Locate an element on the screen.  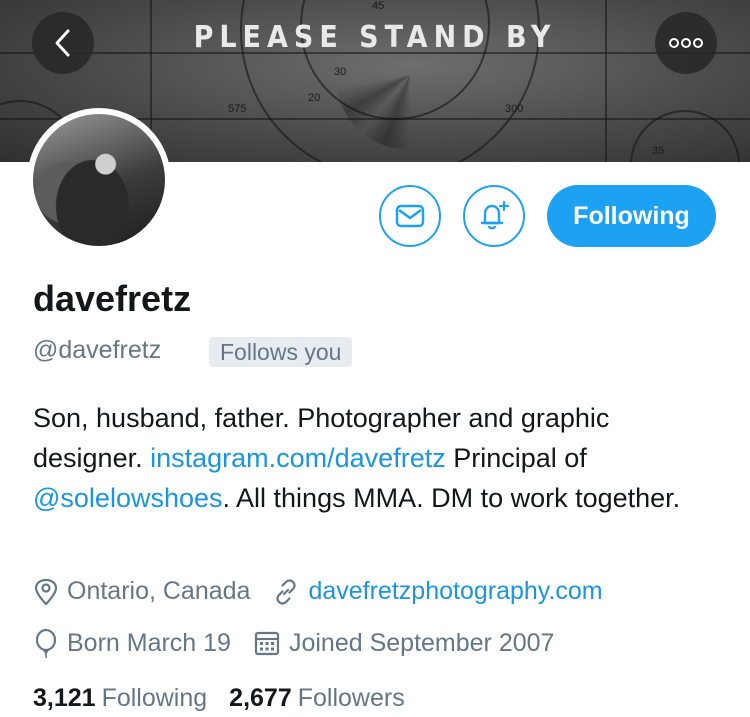
follows-you-badge: Follows you is located at coordinates (281, 352).